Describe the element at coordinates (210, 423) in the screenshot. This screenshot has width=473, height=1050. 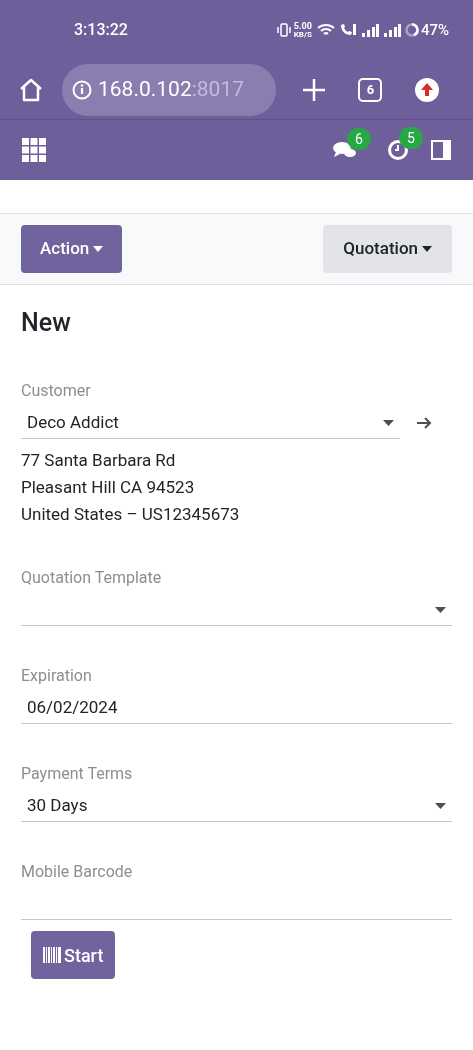
I see `dropdown-field: Deco Addict` at that location.